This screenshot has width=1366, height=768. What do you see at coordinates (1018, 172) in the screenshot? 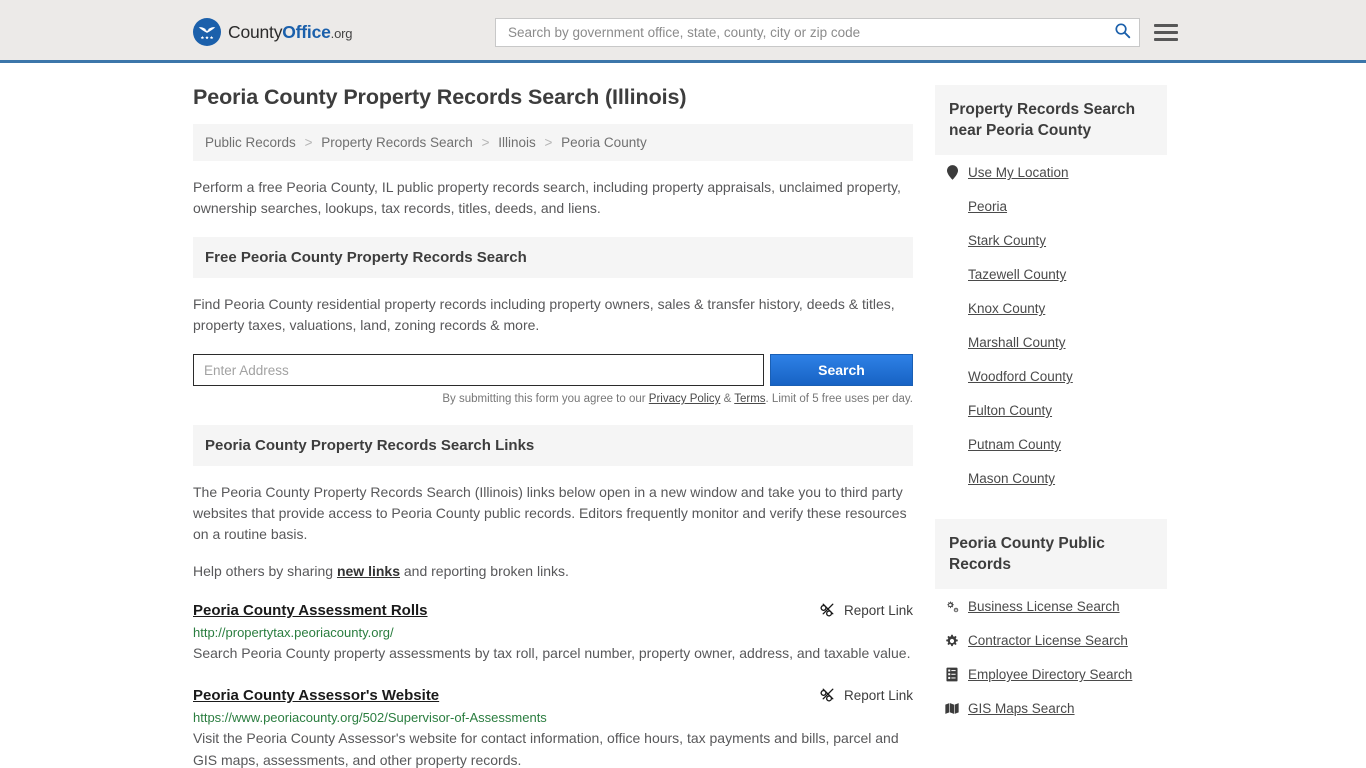
I see `sidebar-link-use-my-location: Use My Location` at bounding box center [1018, 172].